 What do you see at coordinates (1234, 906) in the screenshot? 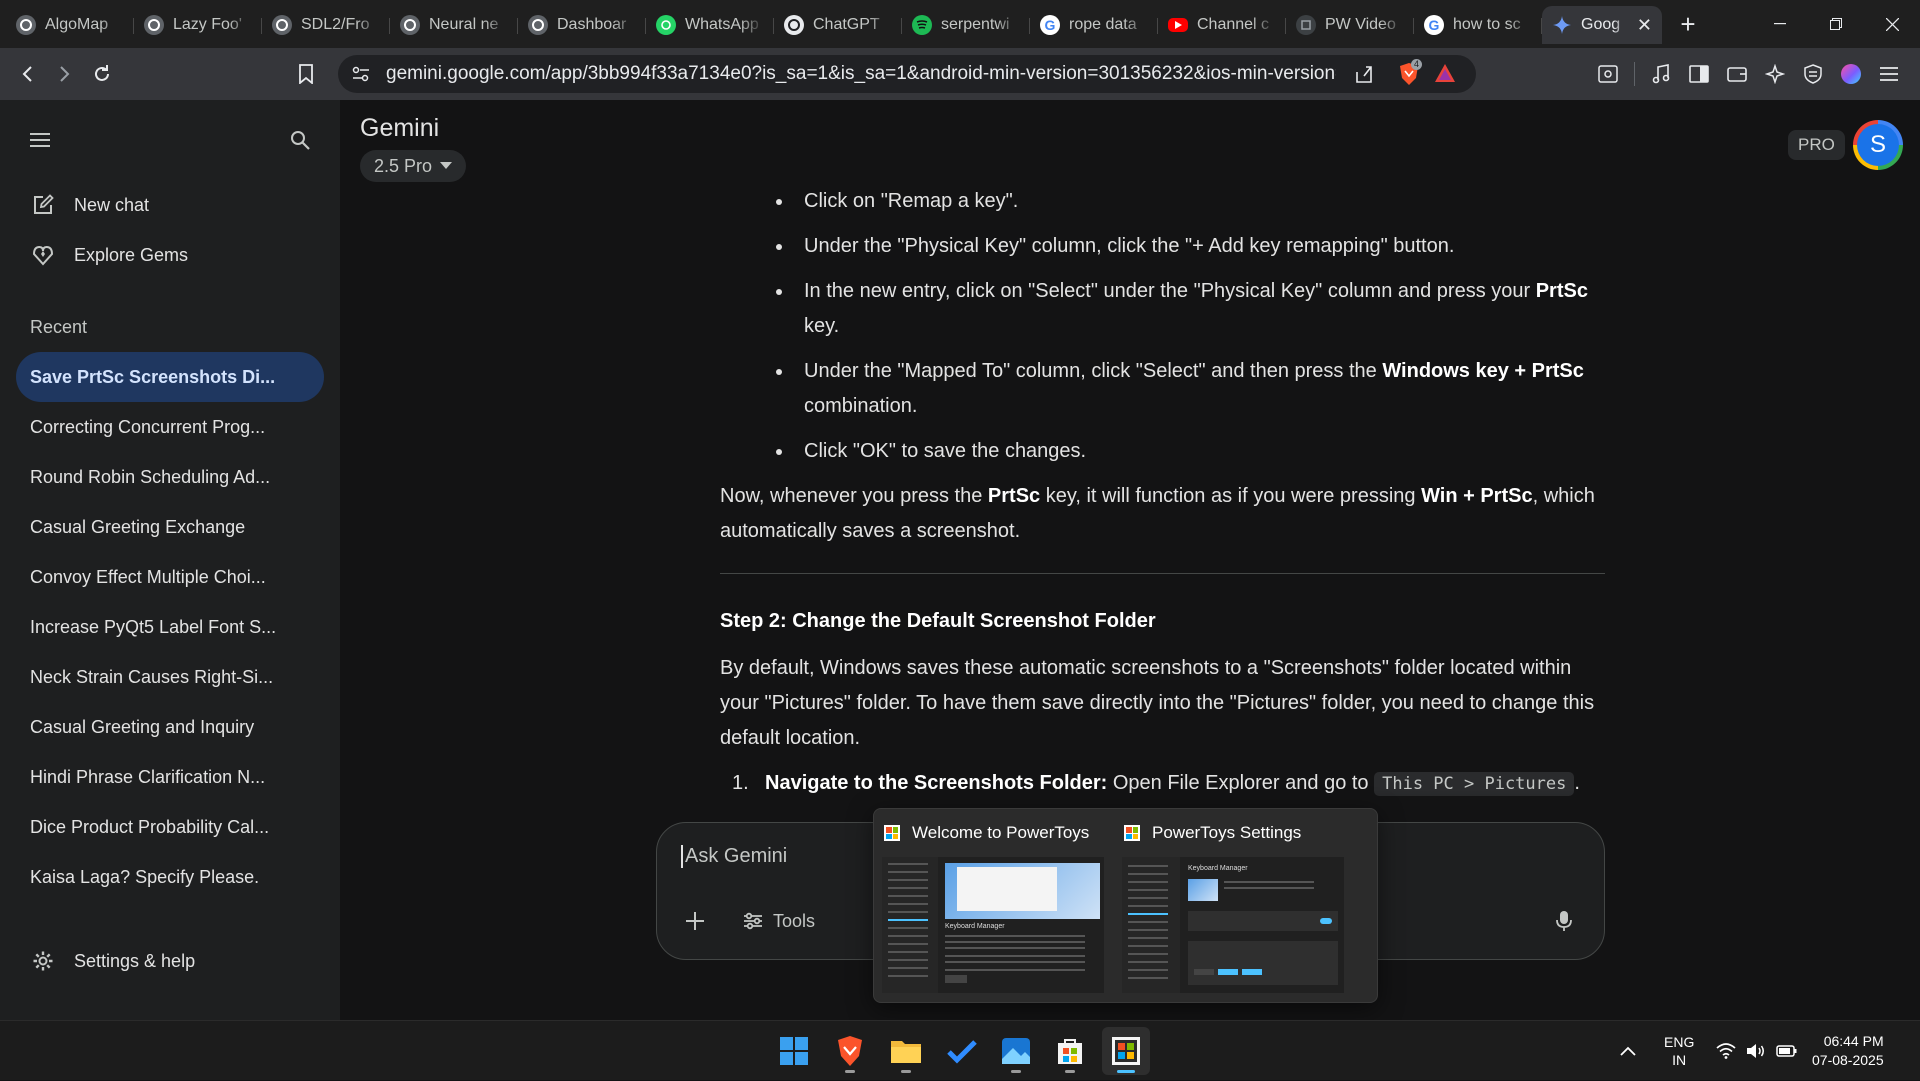
I see `window-preview-settings: PowerToys Settings Keyboard Manager` at bounding box center [1234, 906].